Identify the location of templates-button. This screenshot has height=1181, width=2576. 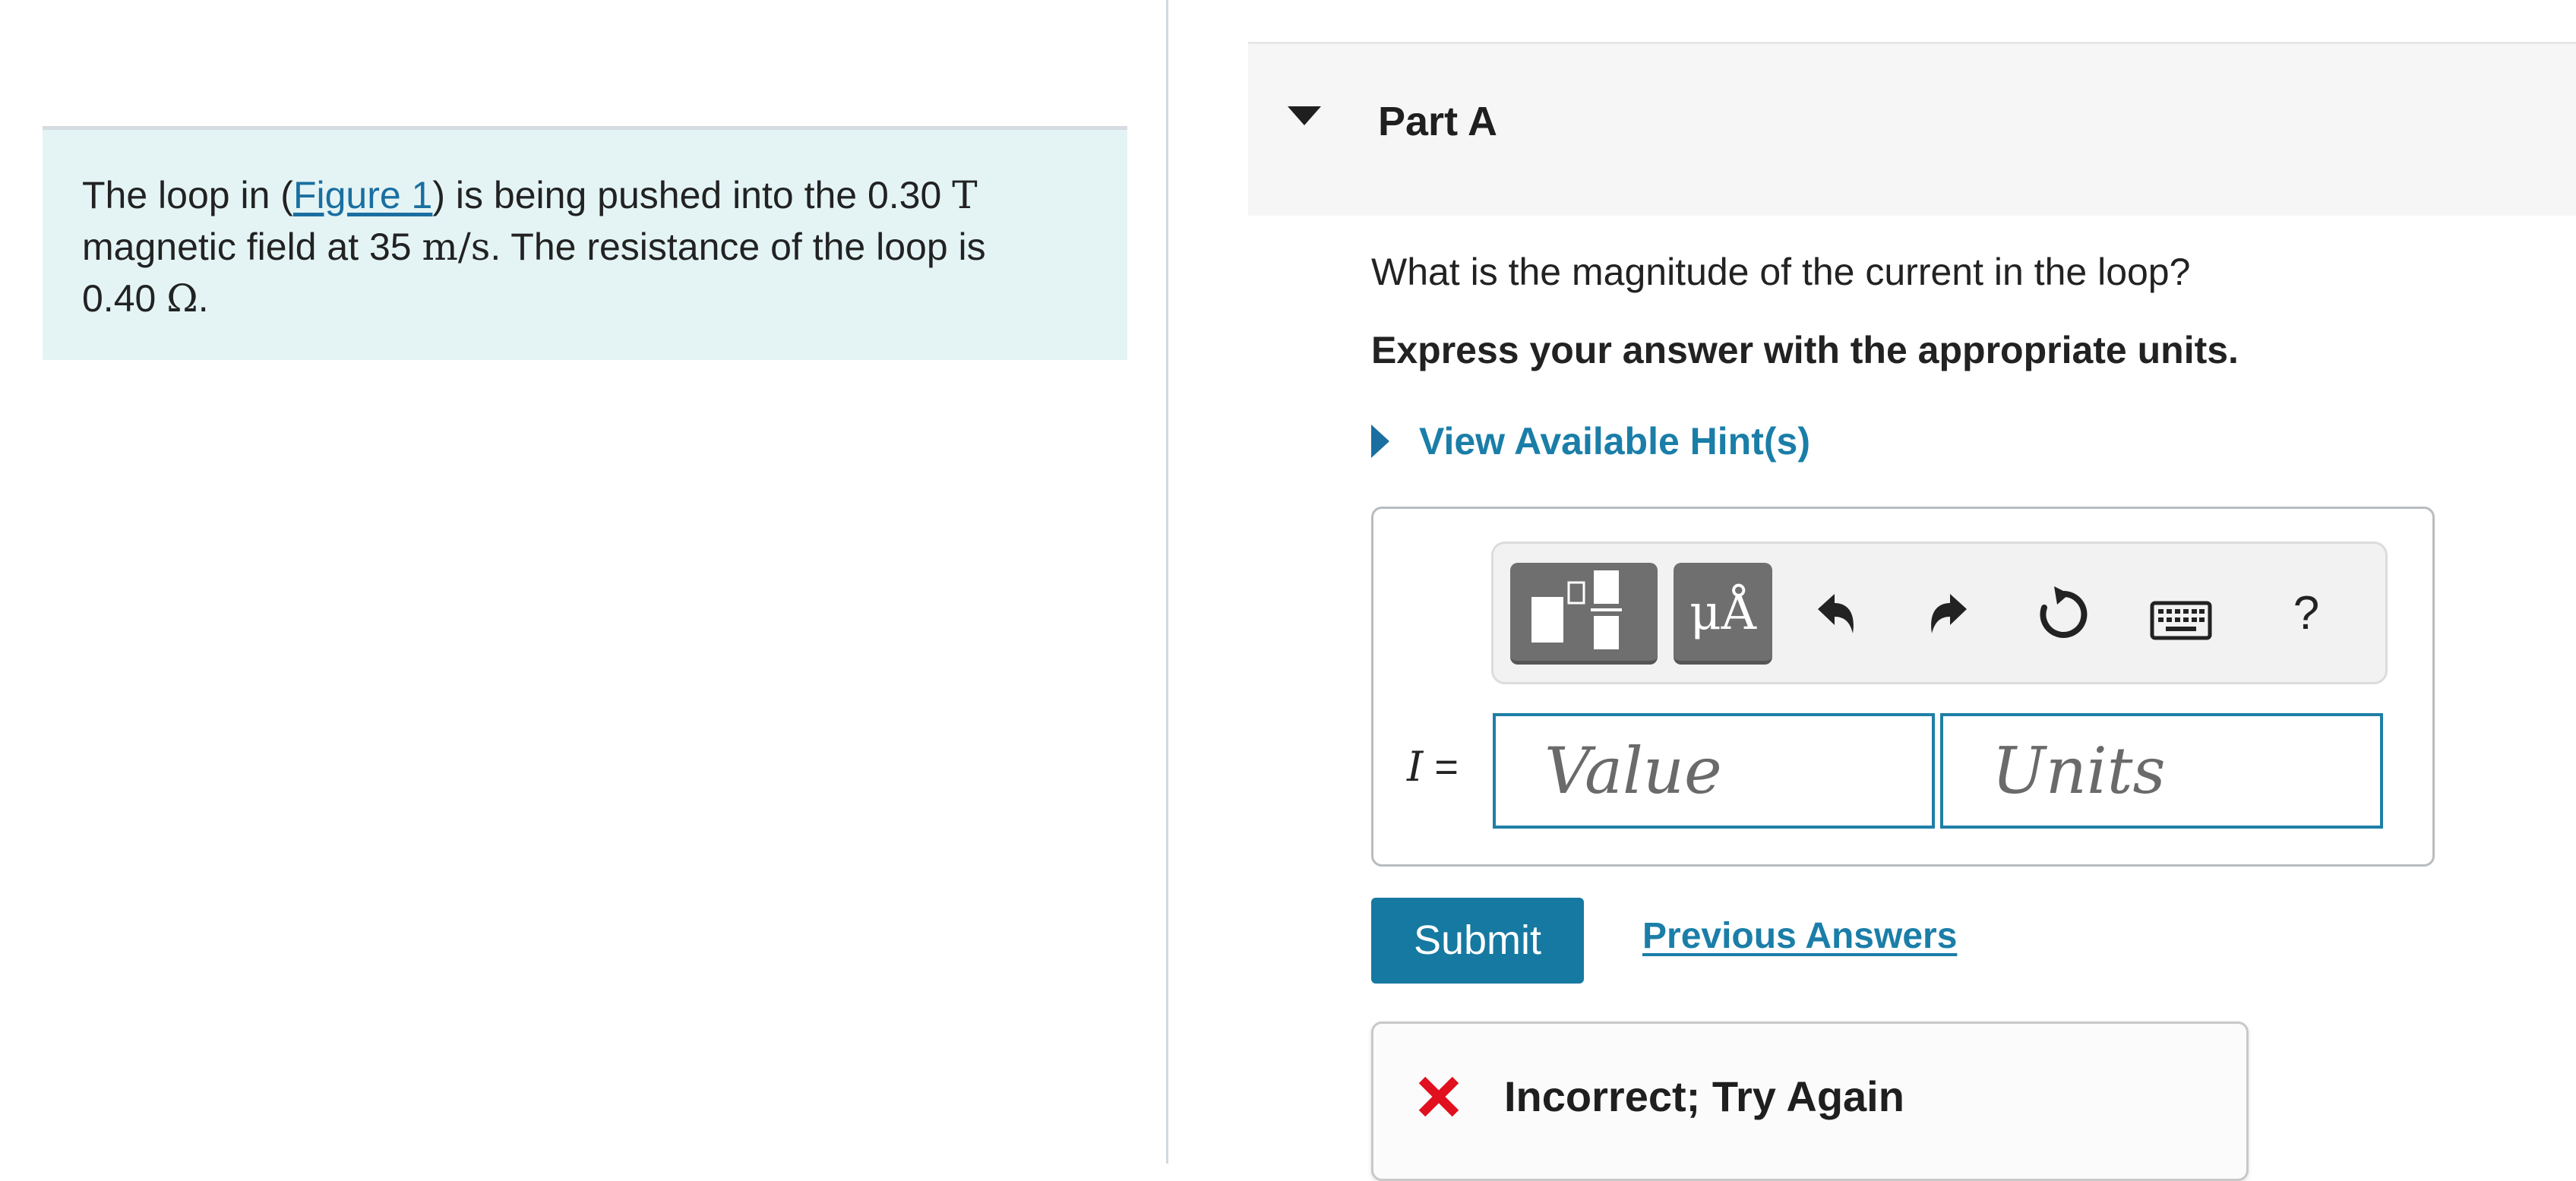
(1584, 614).